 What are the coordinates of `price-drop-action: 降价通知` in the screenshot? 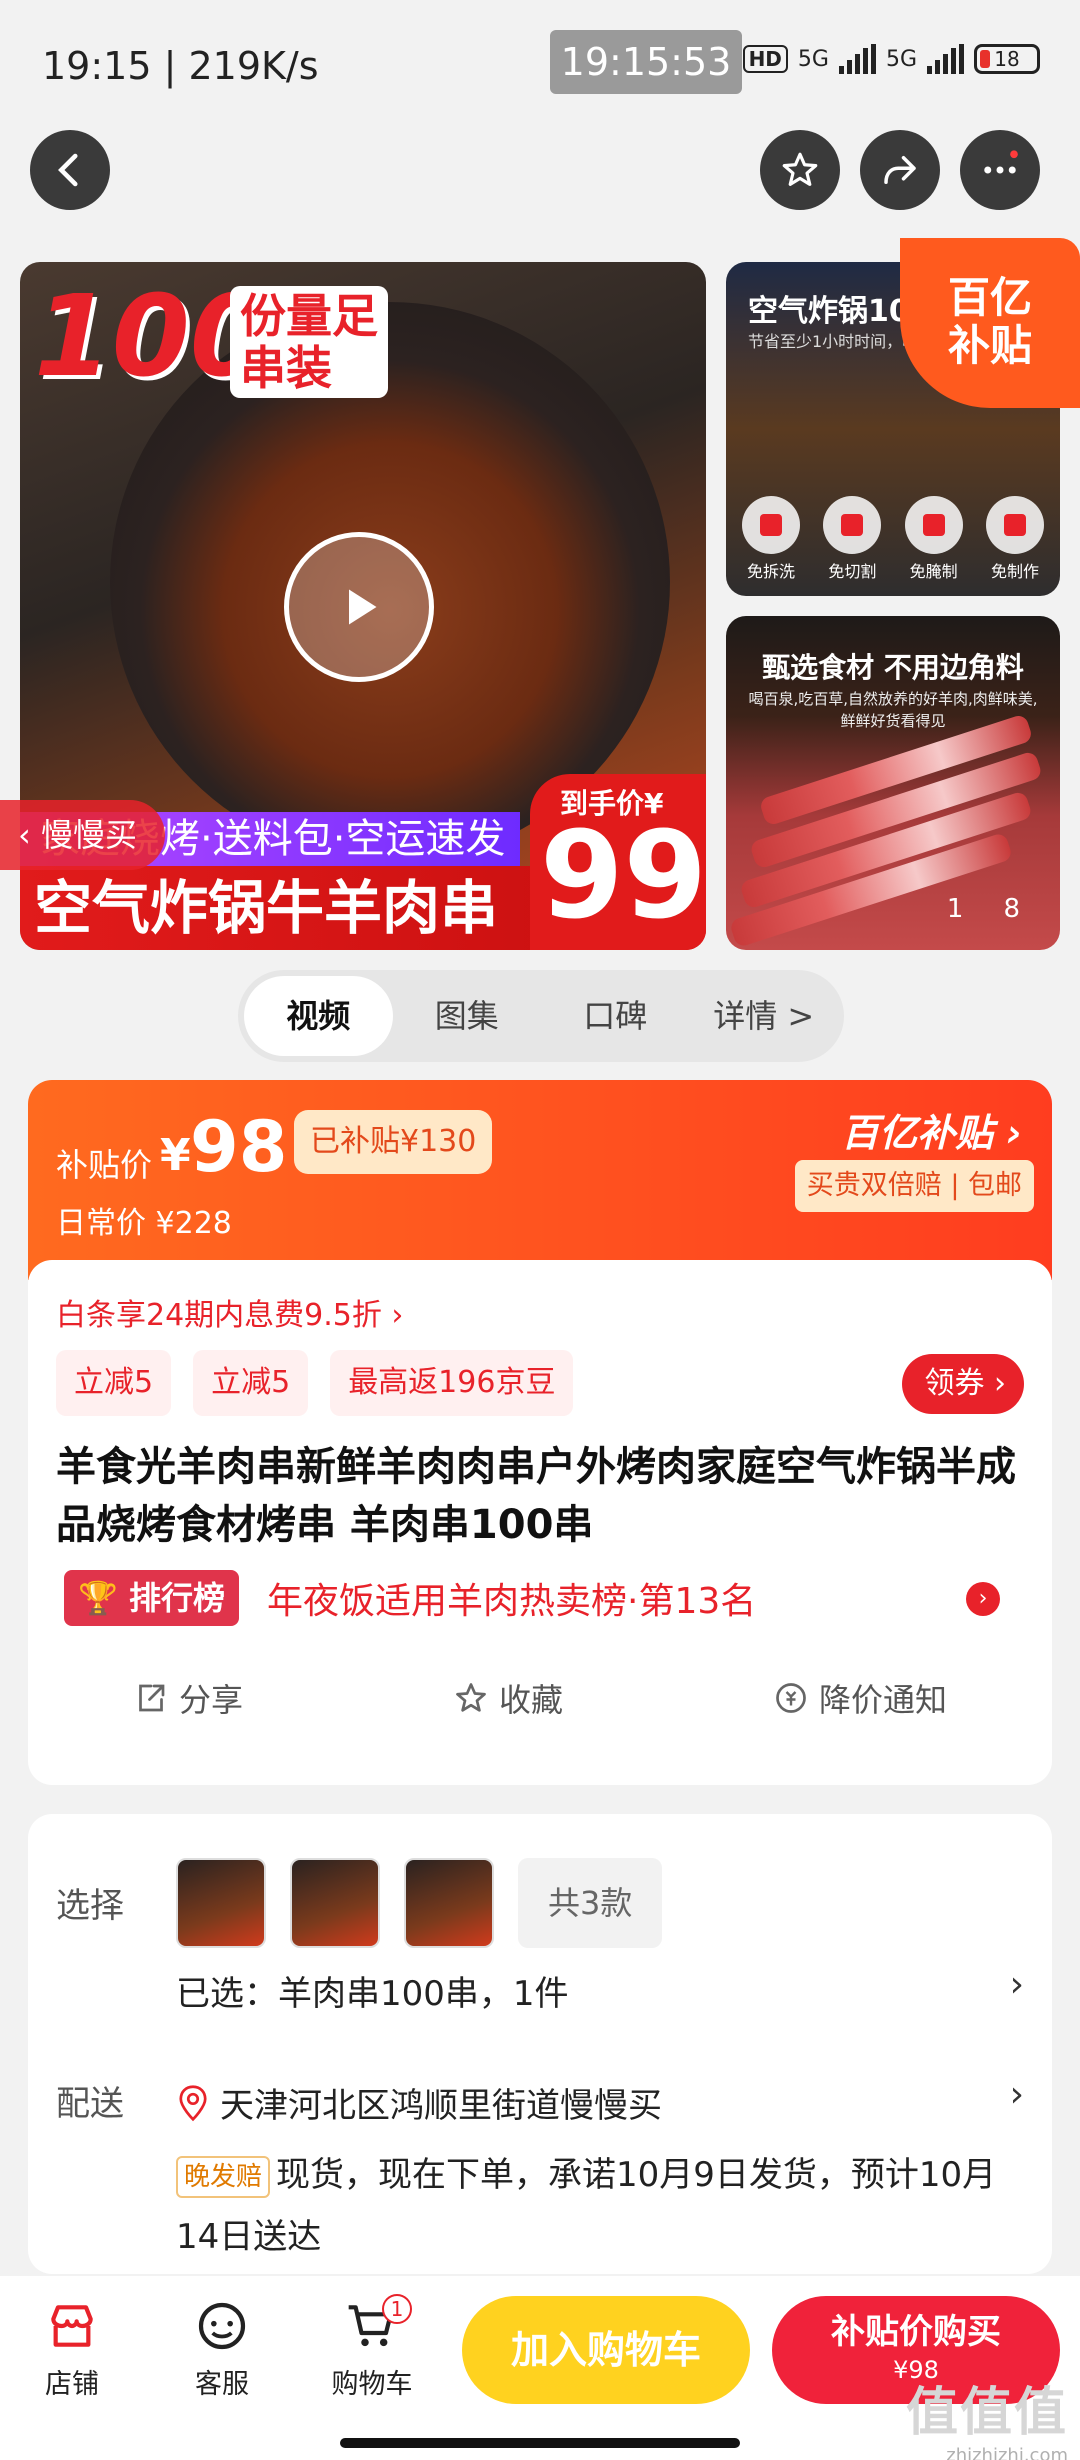 It's located at (860, 1698).